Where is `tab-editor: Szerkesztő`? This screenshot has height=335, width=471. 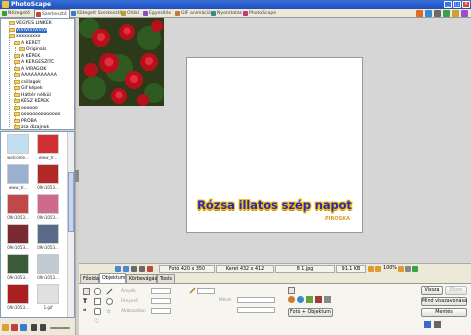 tab-editor: Szerkesztő is located at coordinates (52, 13).